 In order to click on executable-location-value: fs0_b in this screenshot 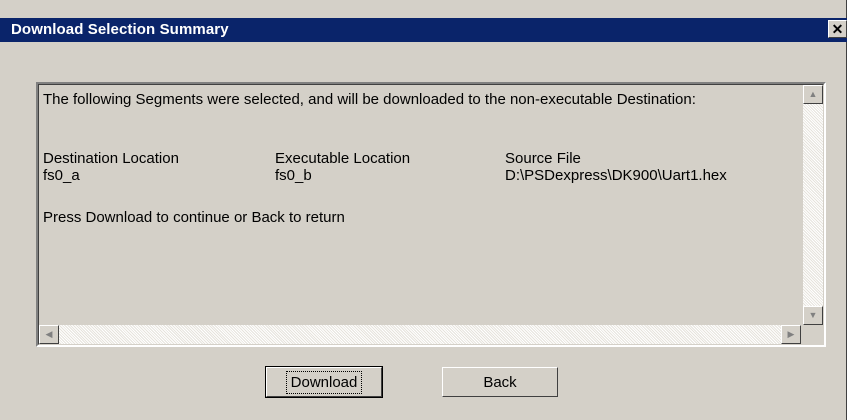, I will do `click(293, 175)`.